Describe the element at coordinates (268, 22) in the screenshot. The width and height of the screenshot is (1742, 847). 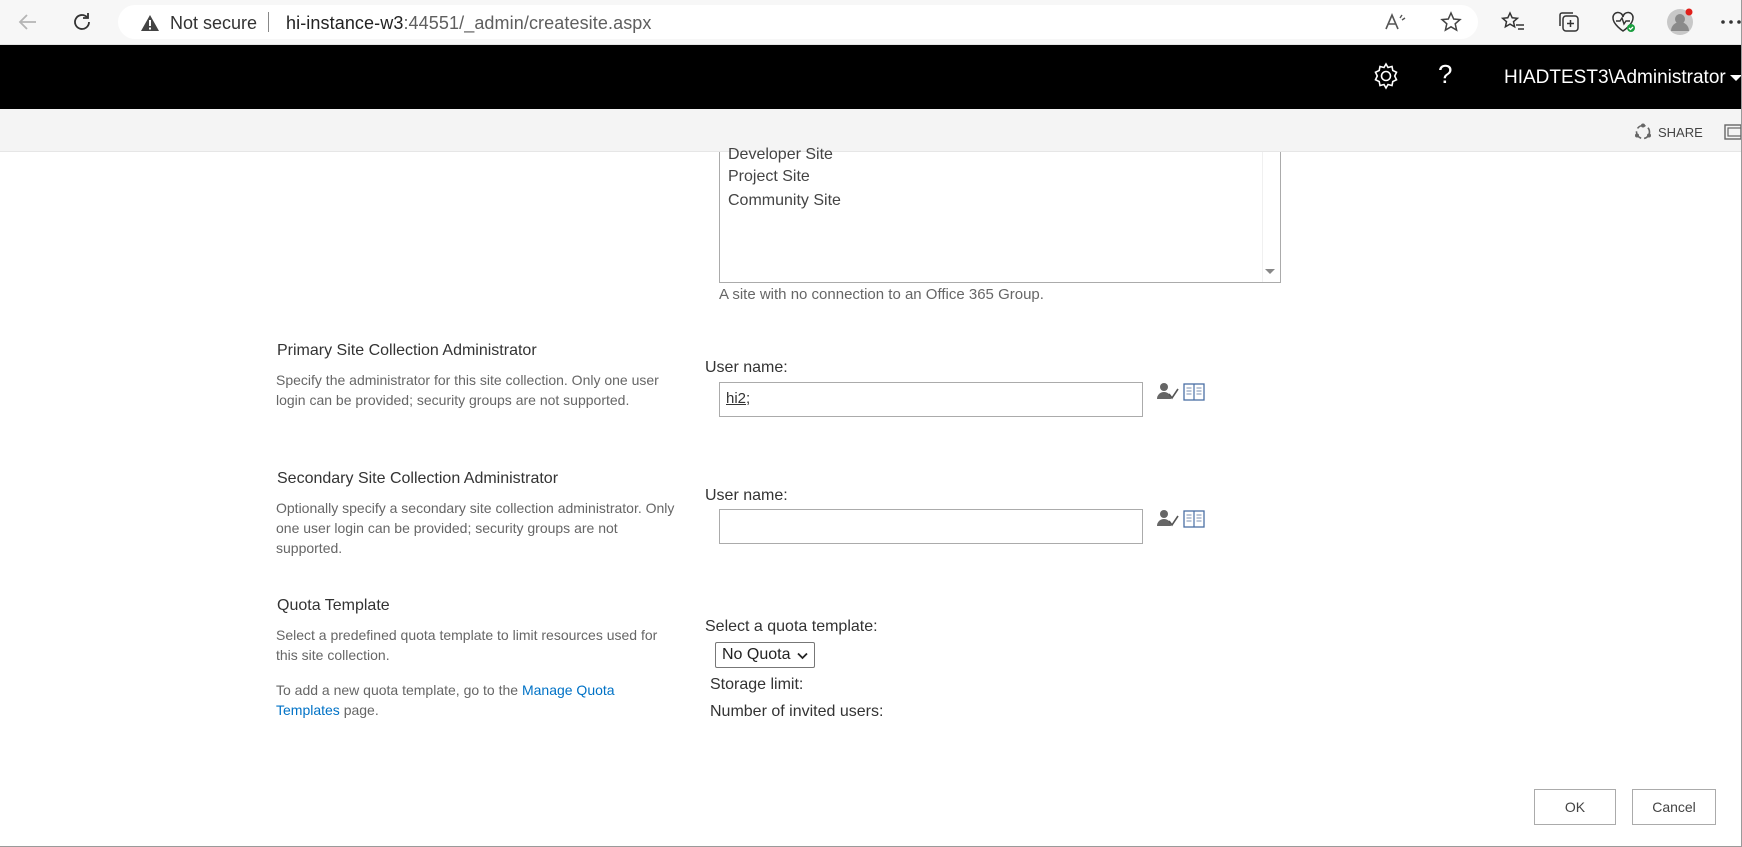
I see `address-separator` at that location.